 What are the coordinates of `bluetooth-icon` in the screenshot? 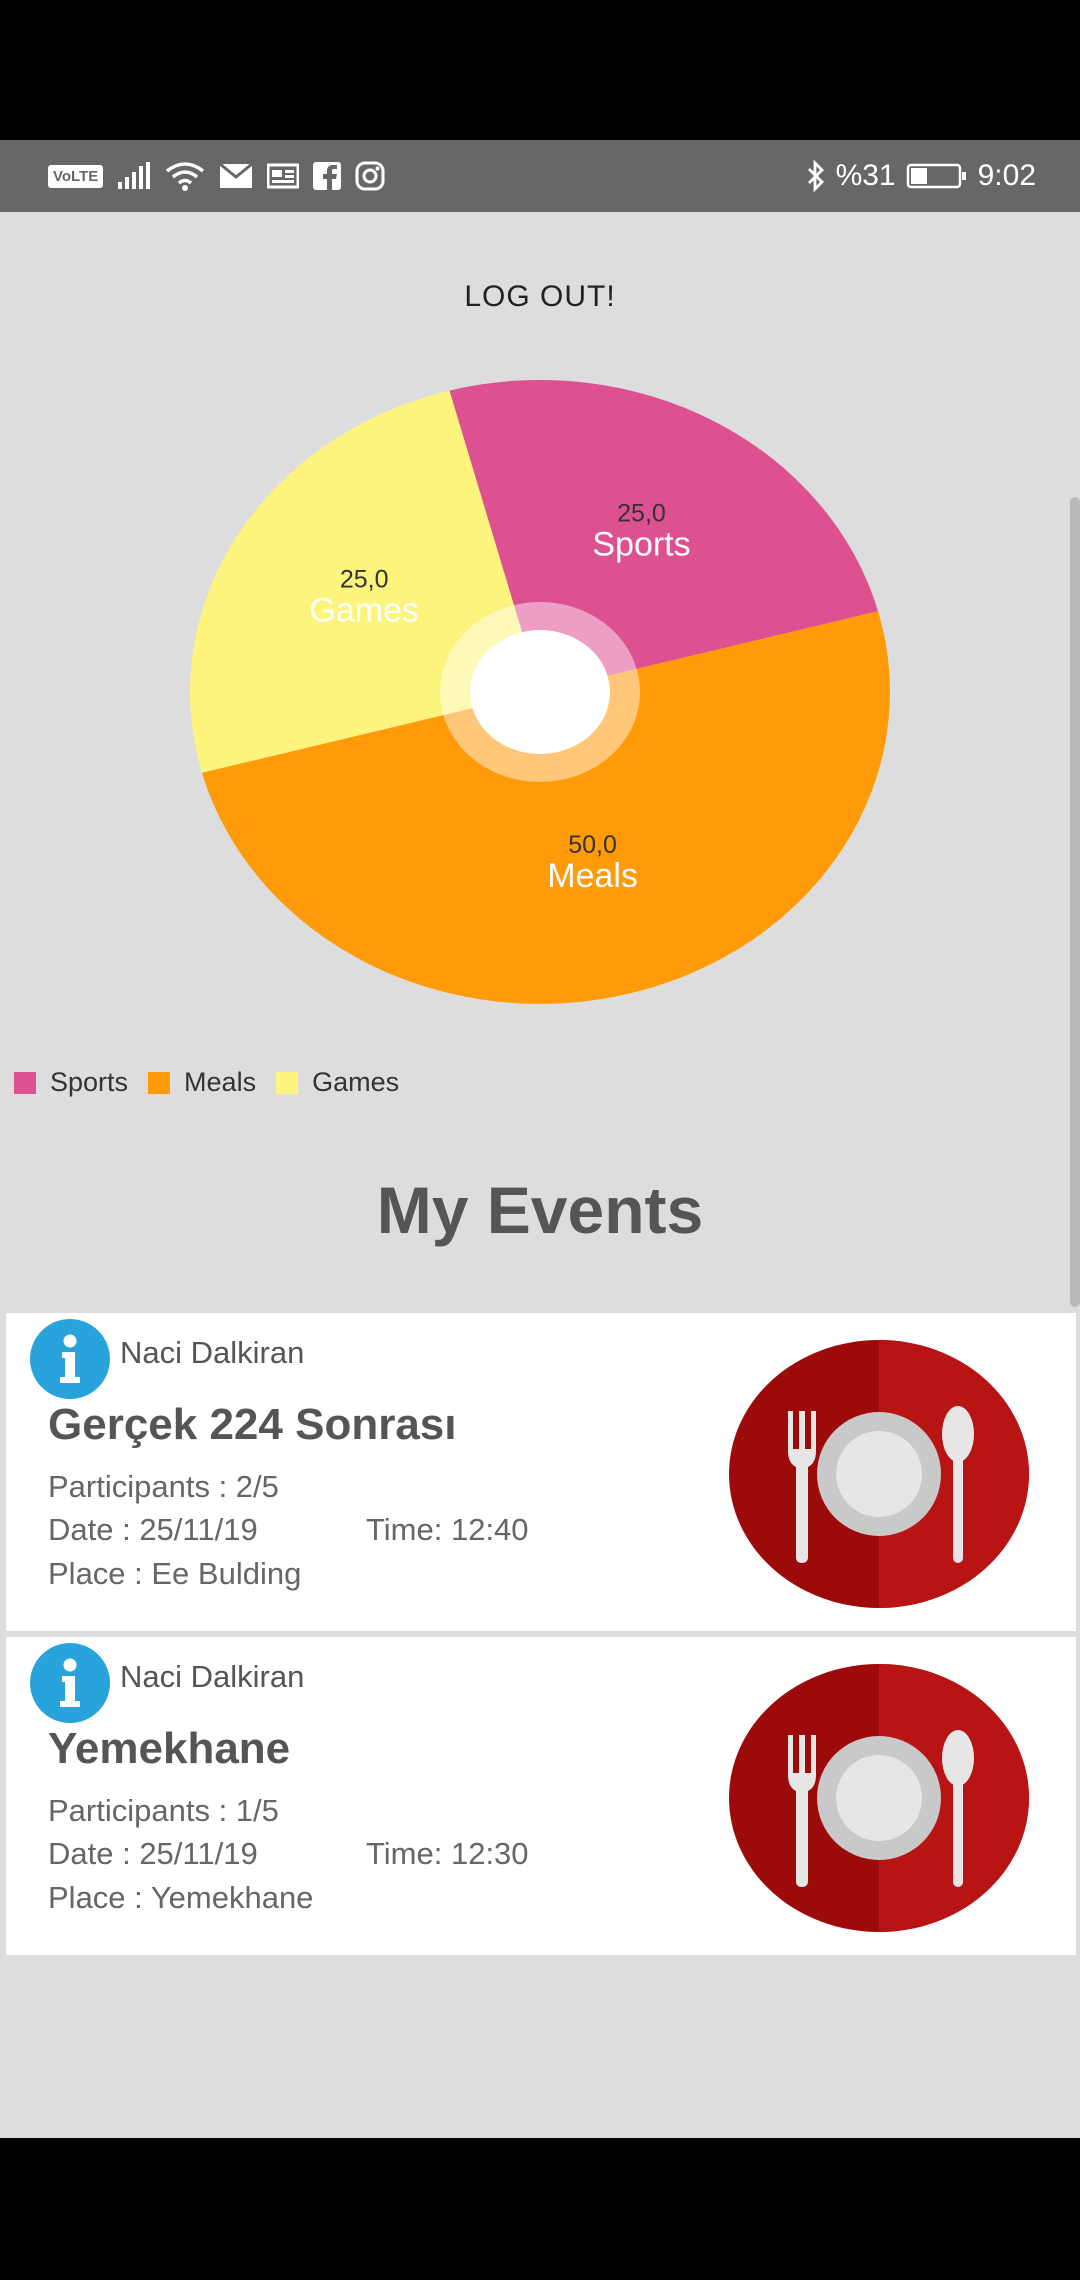 It's located at (816, 176).